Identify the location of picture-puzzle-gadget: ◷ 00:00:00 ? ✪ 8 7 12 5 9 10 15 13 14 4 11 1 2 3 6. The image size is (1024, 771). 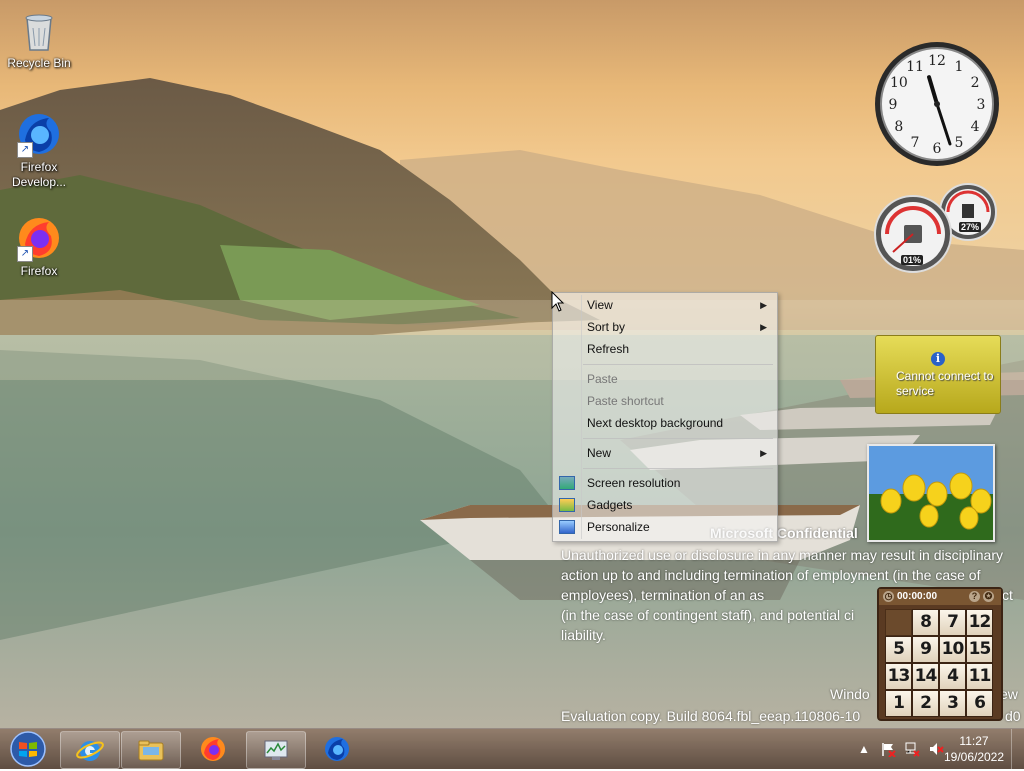
(940, 654).